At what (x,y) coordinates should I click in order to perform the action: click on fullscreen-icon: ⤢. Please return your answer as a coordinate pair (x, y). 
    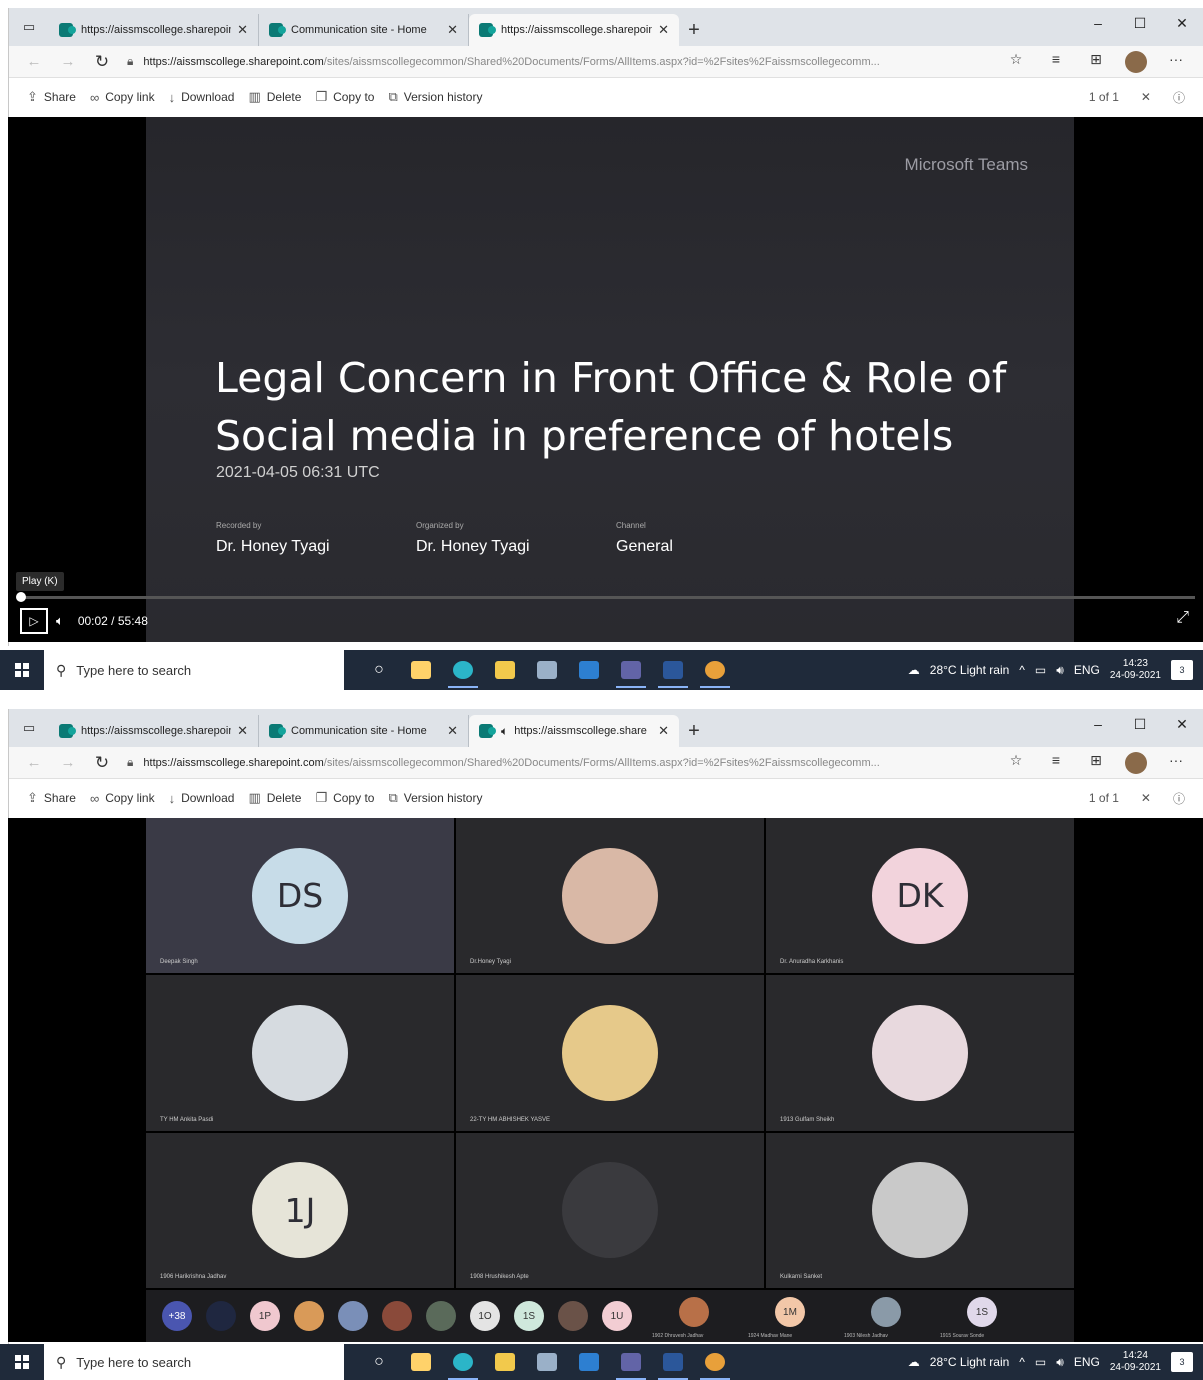
    Looking at the image, I should click on (1182, 618).